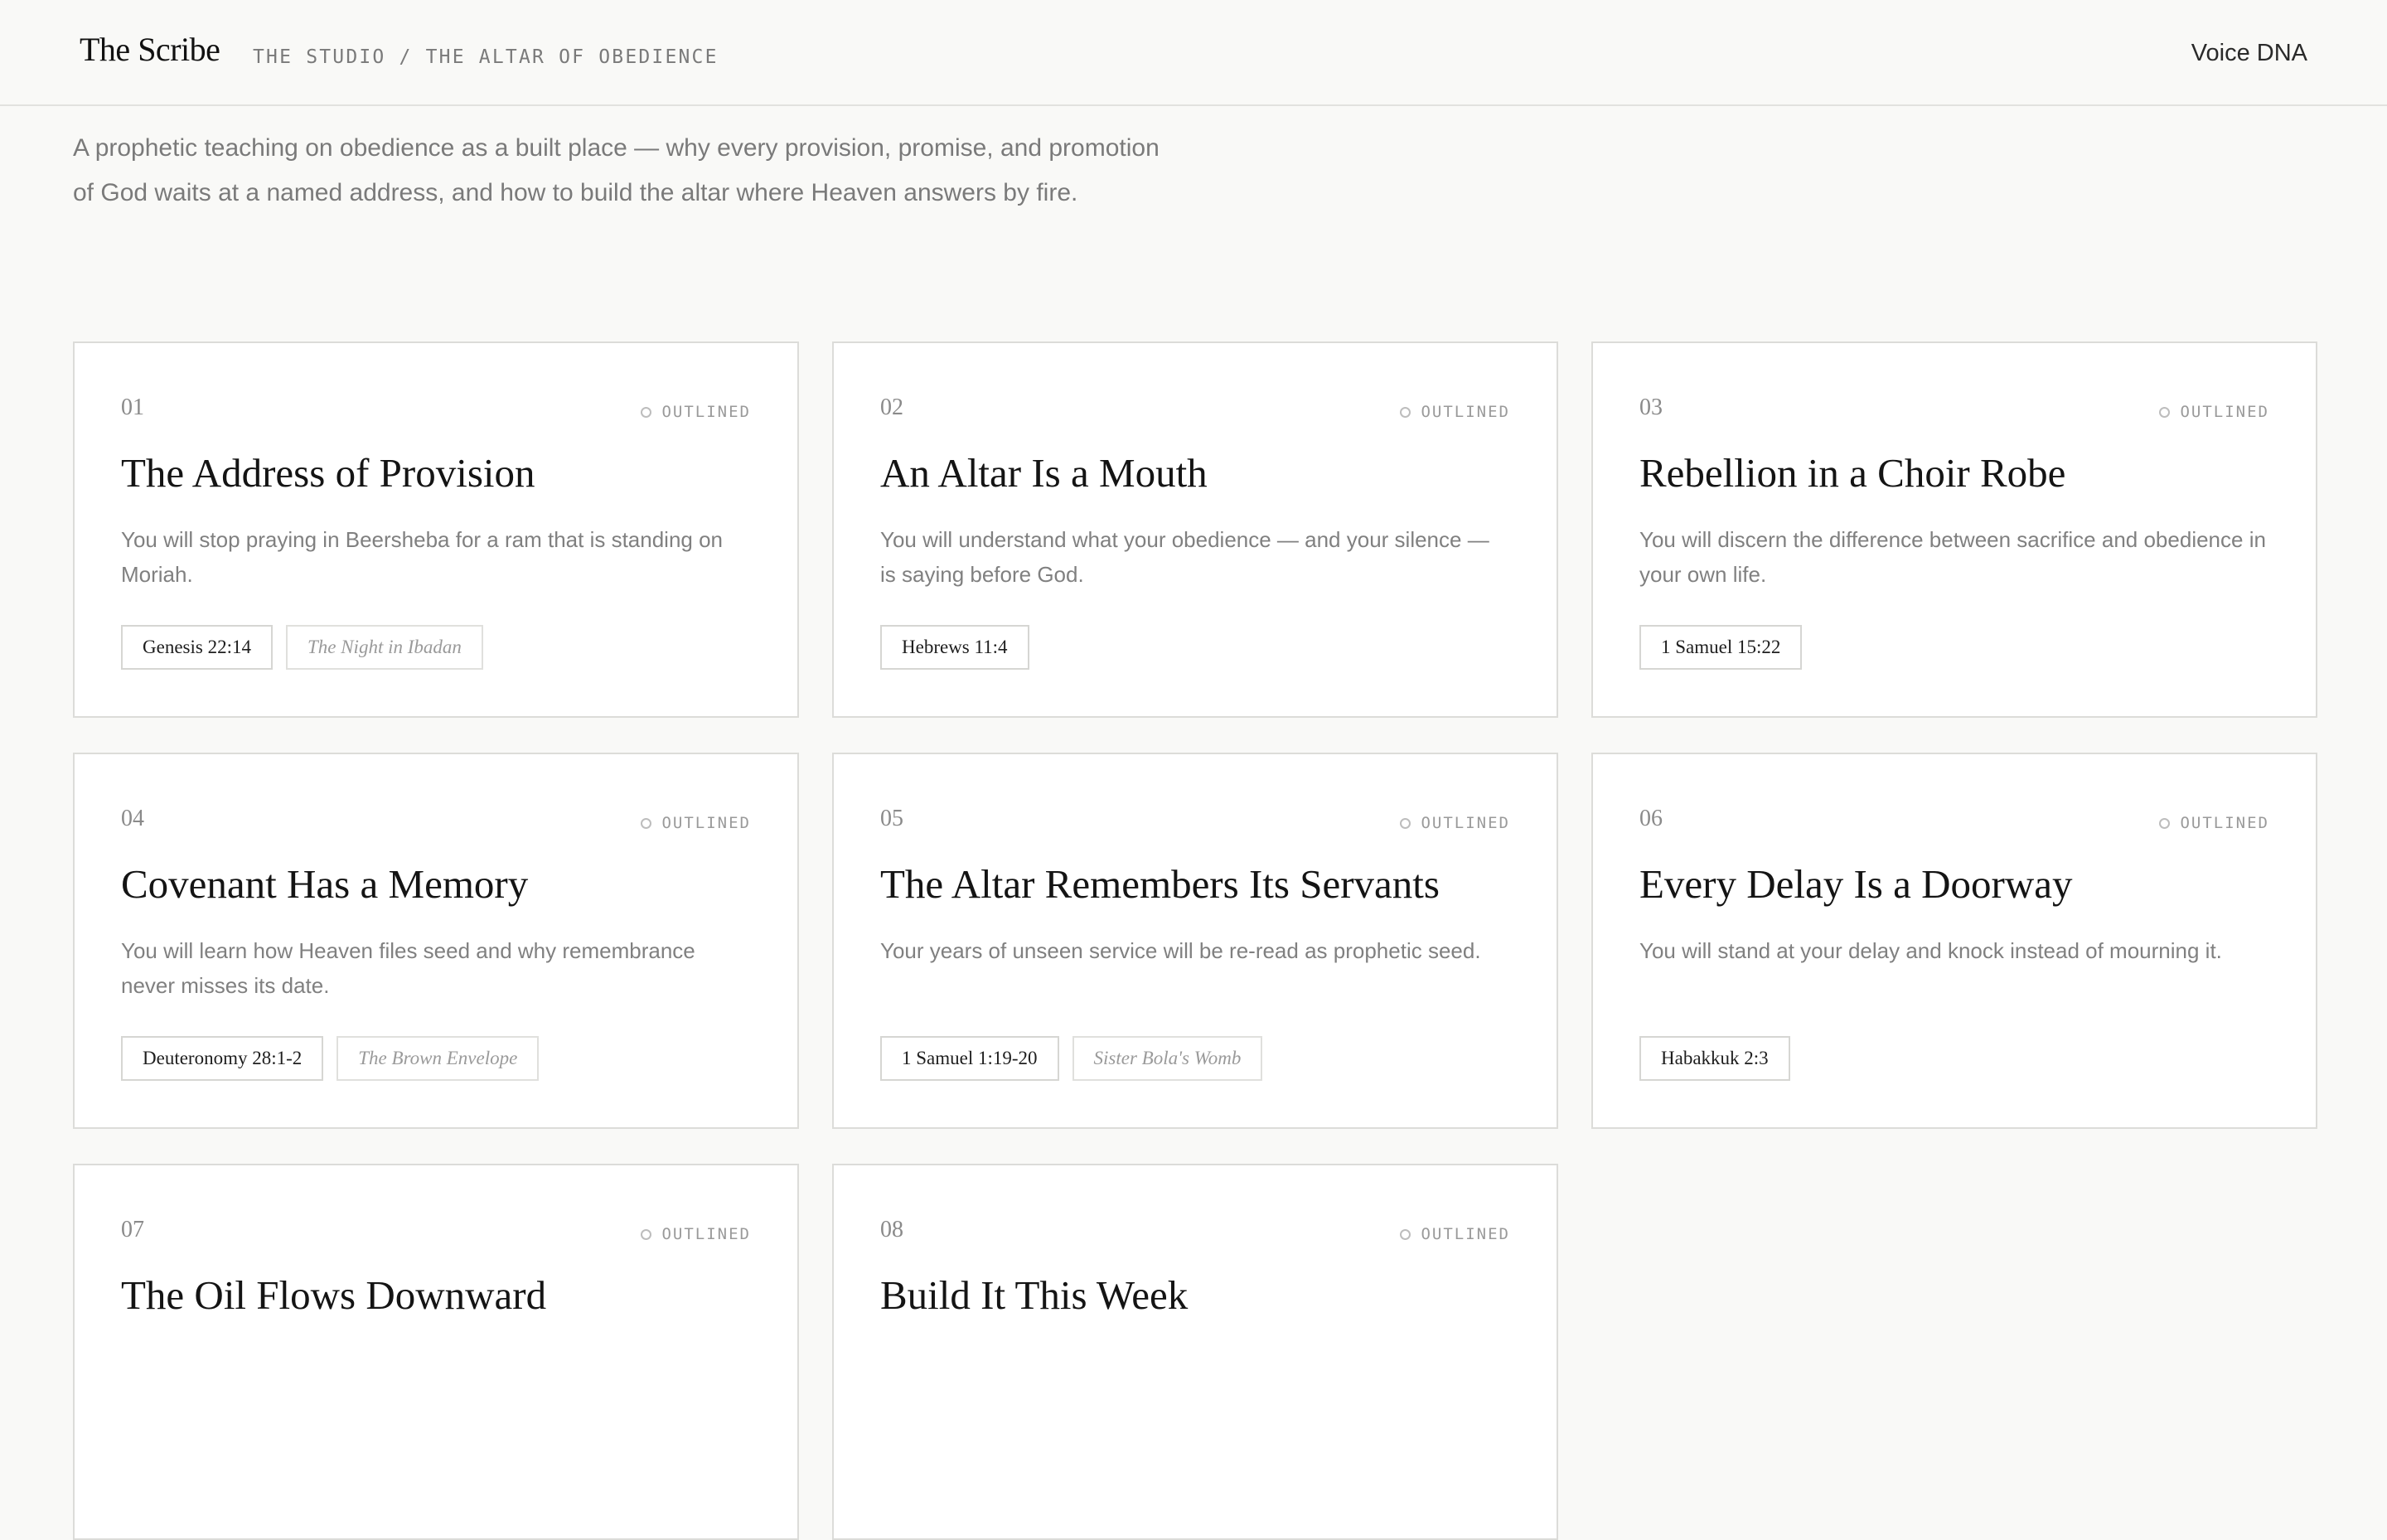  I want to click on story-tag: Sister Bola's Womb, so click(1167, 1058).